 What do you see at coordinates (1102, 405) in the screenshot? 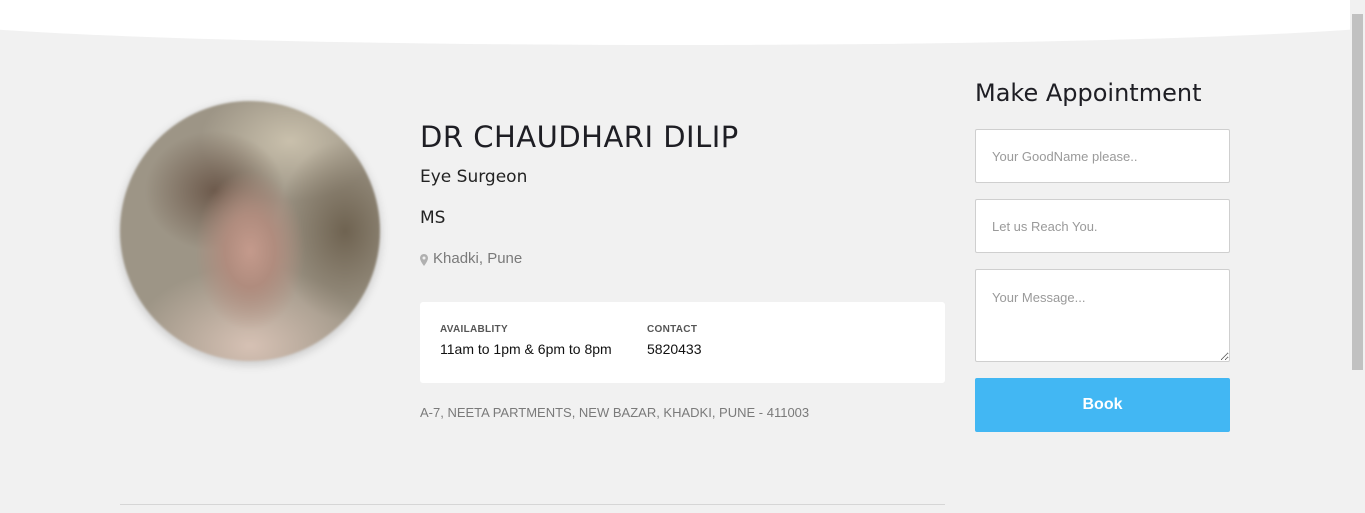
I see `book-button: Book` at bounding box center [1102, 405].